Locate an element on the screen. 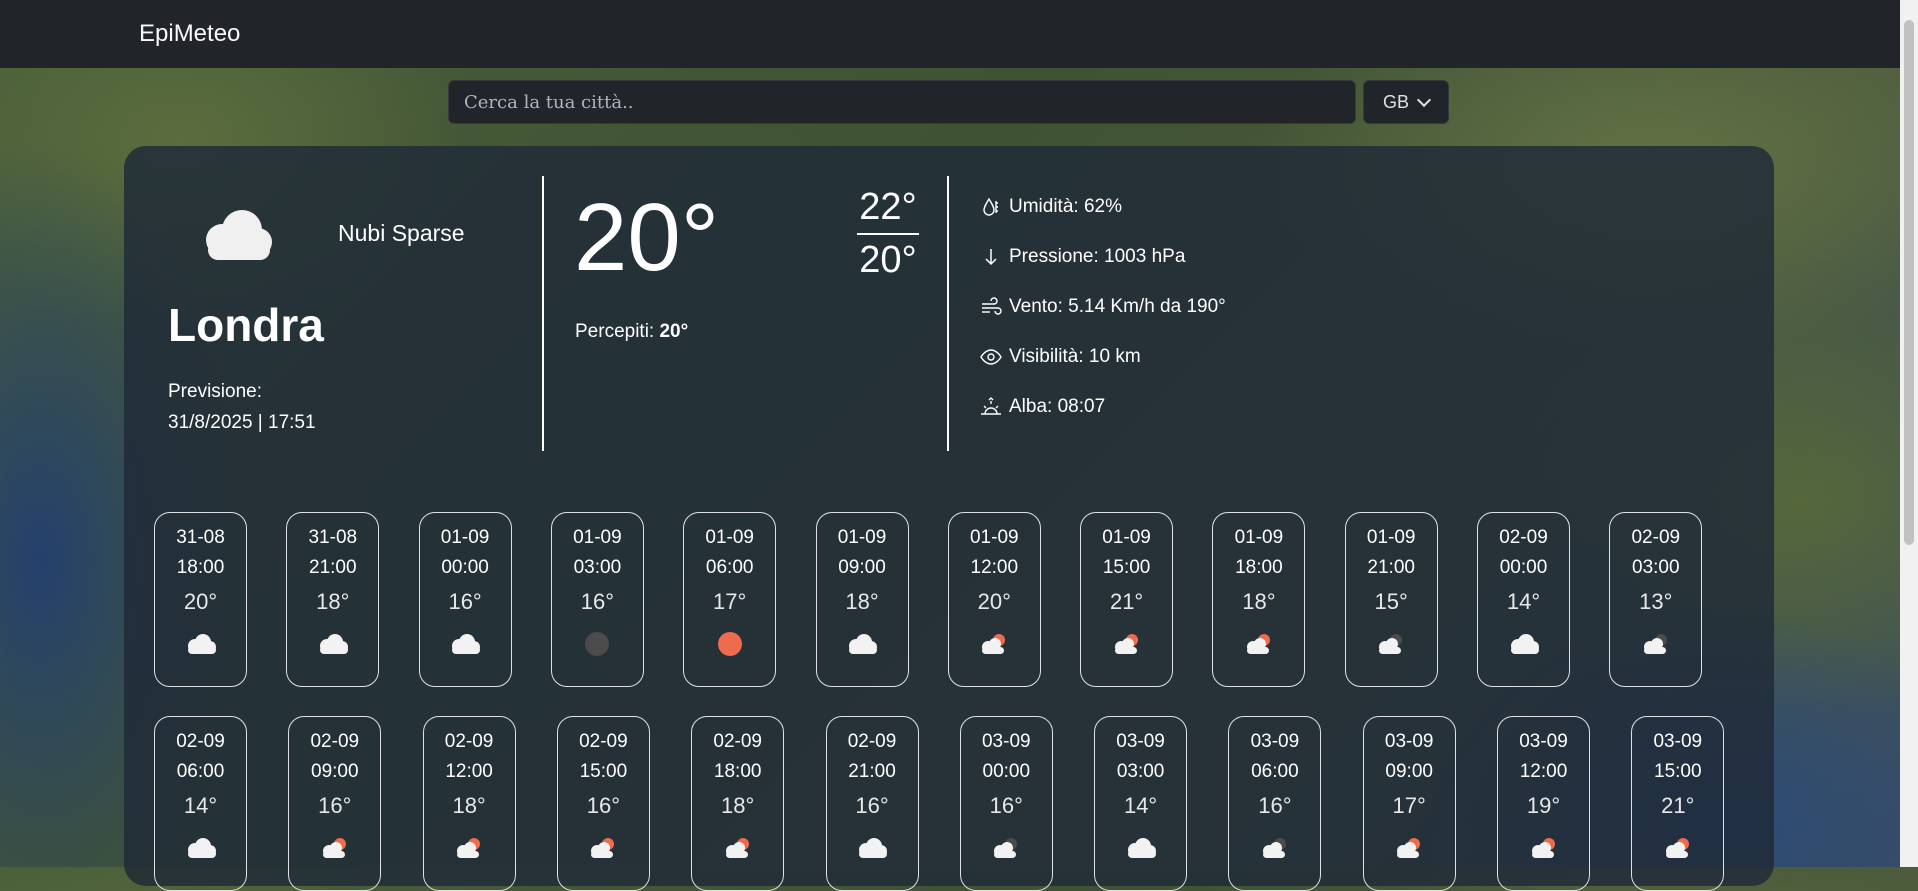  eye-icon is located at coordinates (991, 357).